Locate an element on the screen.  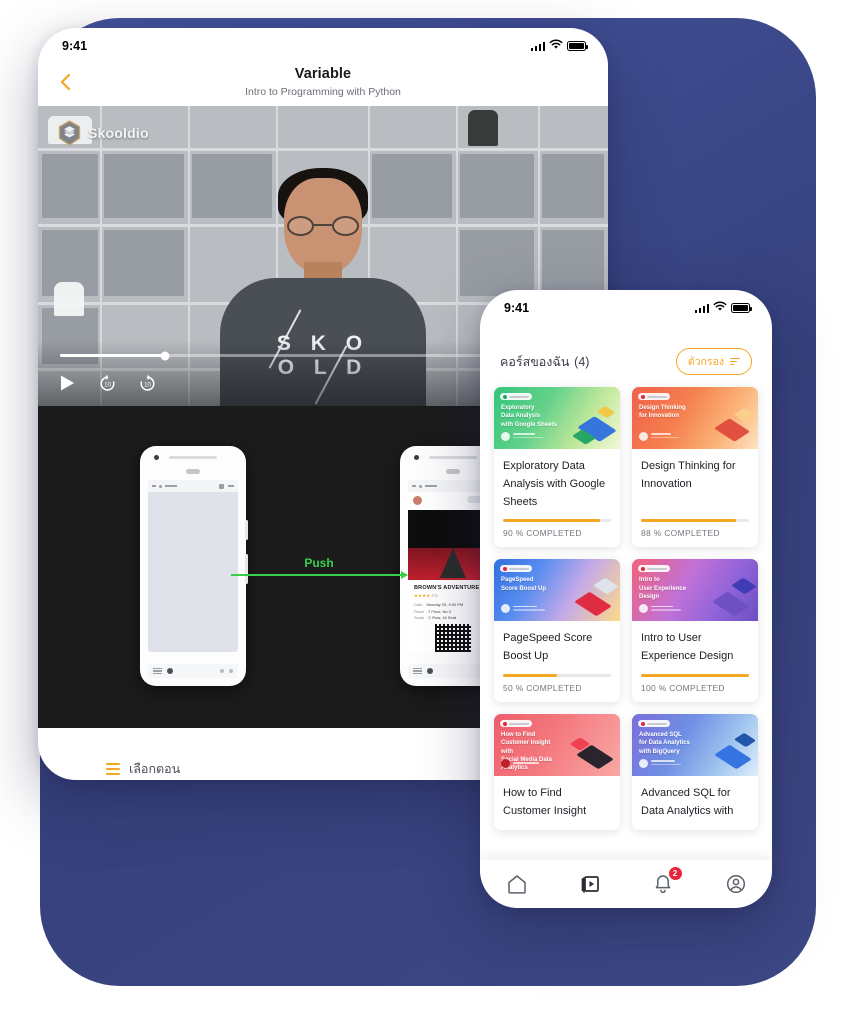
episode-list-button: เลือกตอน is located at coordinates (143, 769).